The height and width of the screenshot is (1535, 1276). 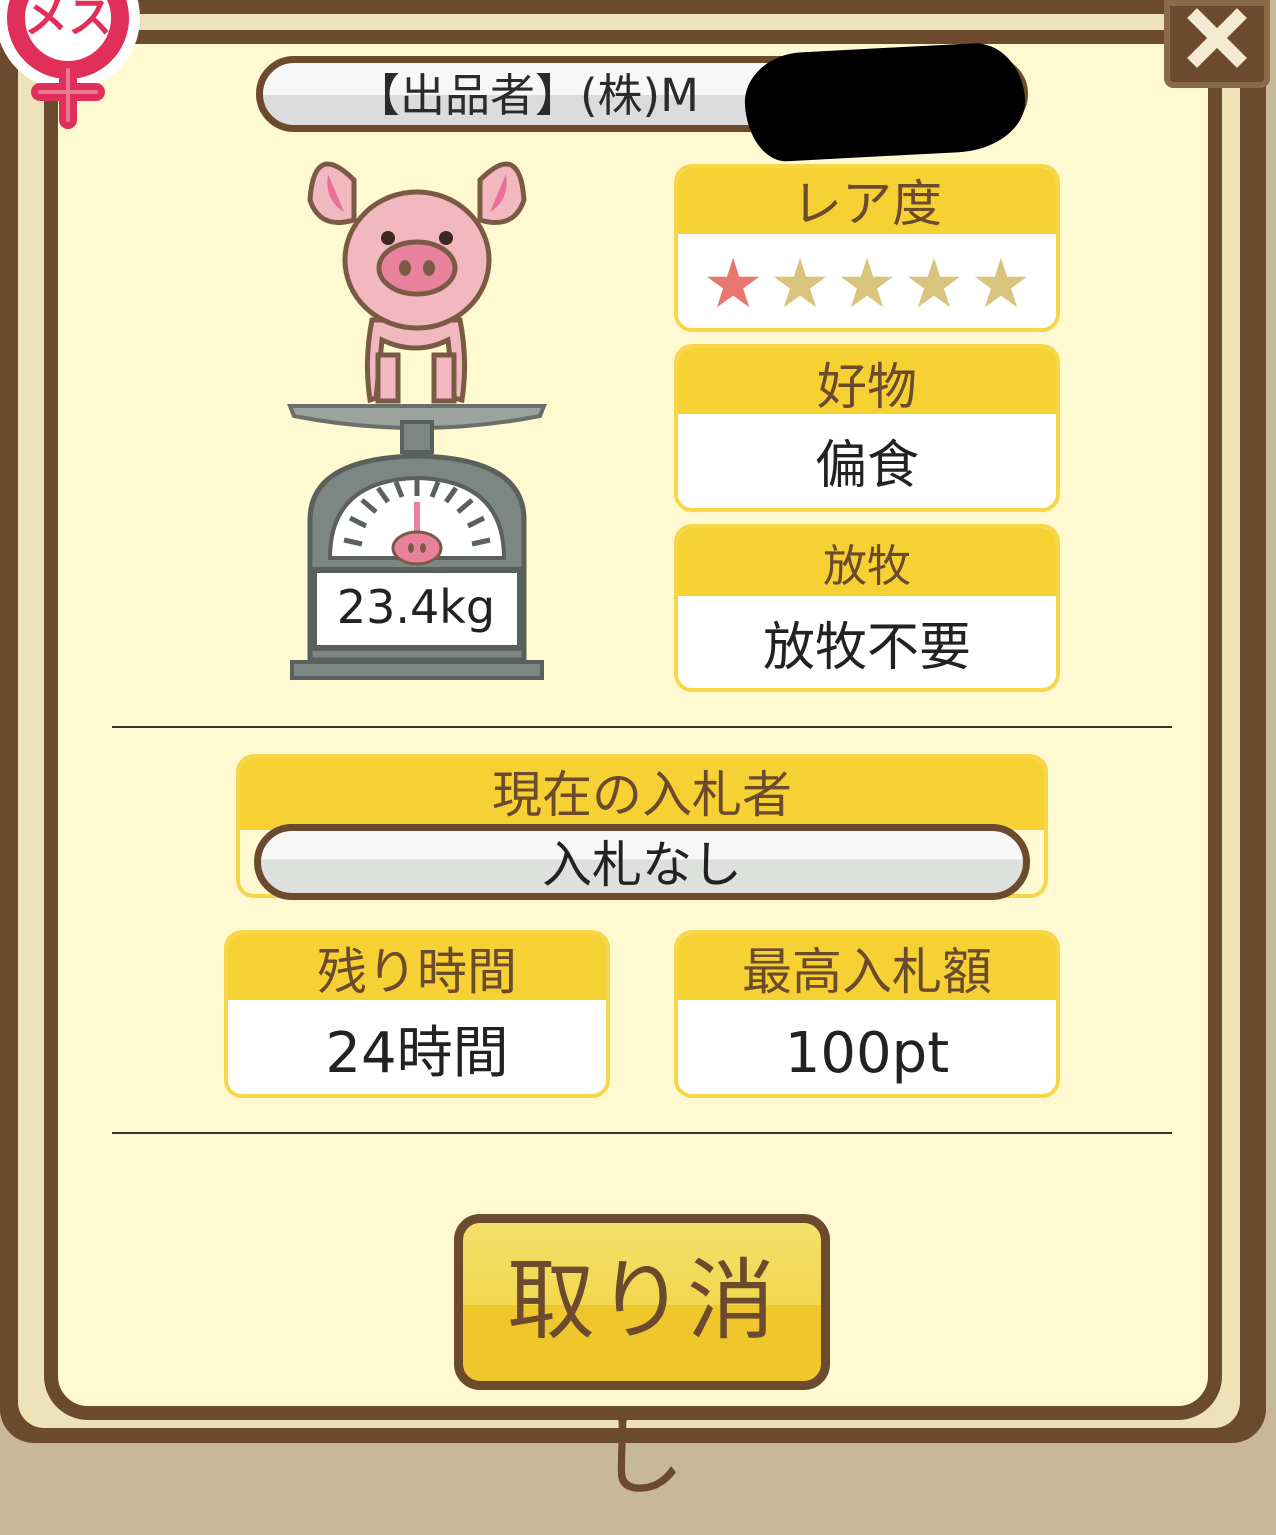 What do you see at coordinates (866, 648) in the screenshot?
I see `grazing-value: 放牧不要` at bounding box center [866, 648].